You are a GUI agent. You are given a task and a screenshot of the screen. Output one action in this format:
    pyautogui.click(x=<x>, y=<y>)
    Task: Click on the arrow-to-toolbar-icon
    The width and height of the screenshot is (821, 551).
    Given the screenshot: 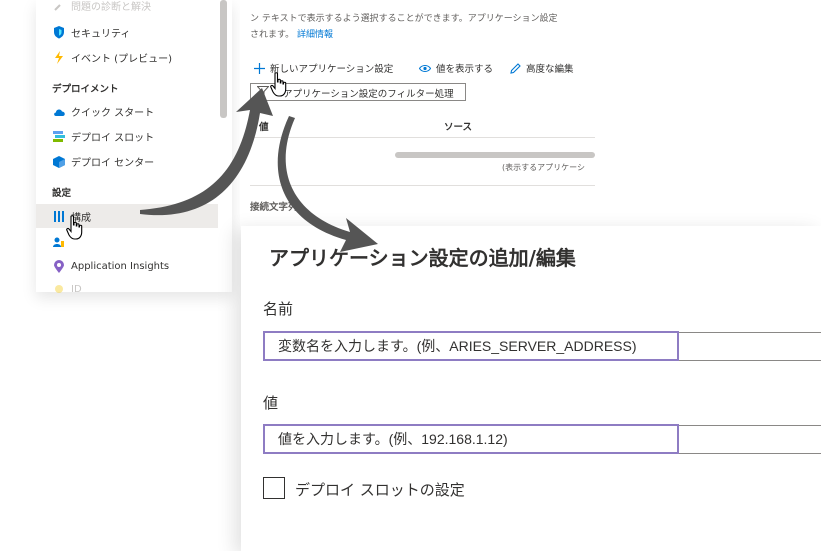 What is the action you would take?
    pyautogui.click(x=206, y=152)
    